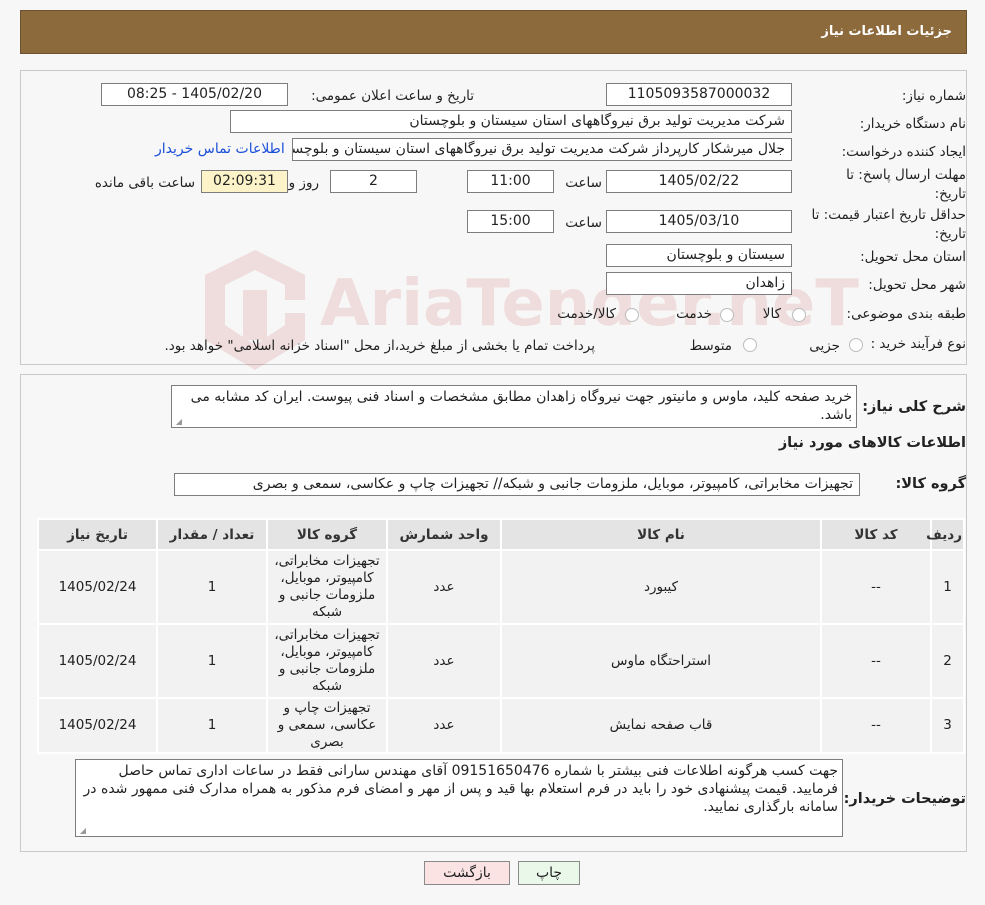 This screenshot has width=985, height=905. I want to click on deadline-label: مهلت ارسال پاسخ: تا تاریخ:, so click(906, 185).